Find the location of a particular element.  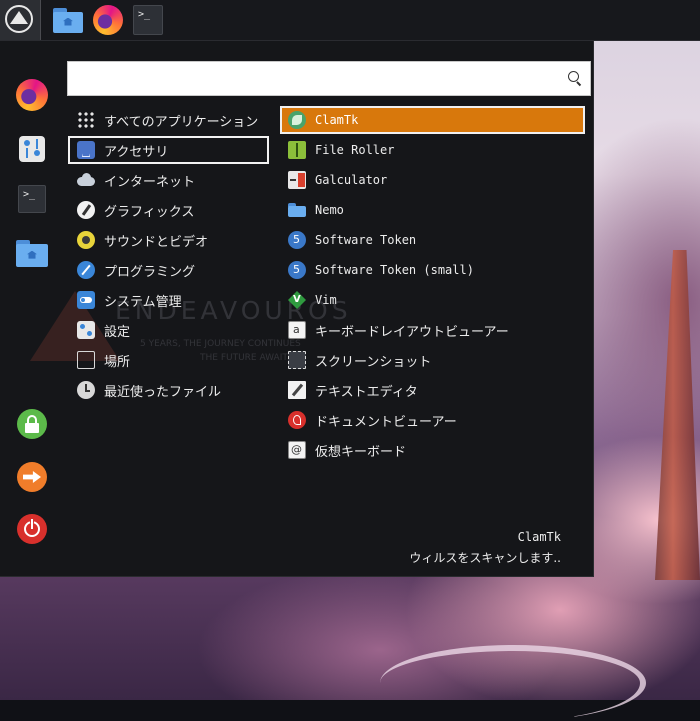

sidebar-settings-button is located at coordinates (32, 149).